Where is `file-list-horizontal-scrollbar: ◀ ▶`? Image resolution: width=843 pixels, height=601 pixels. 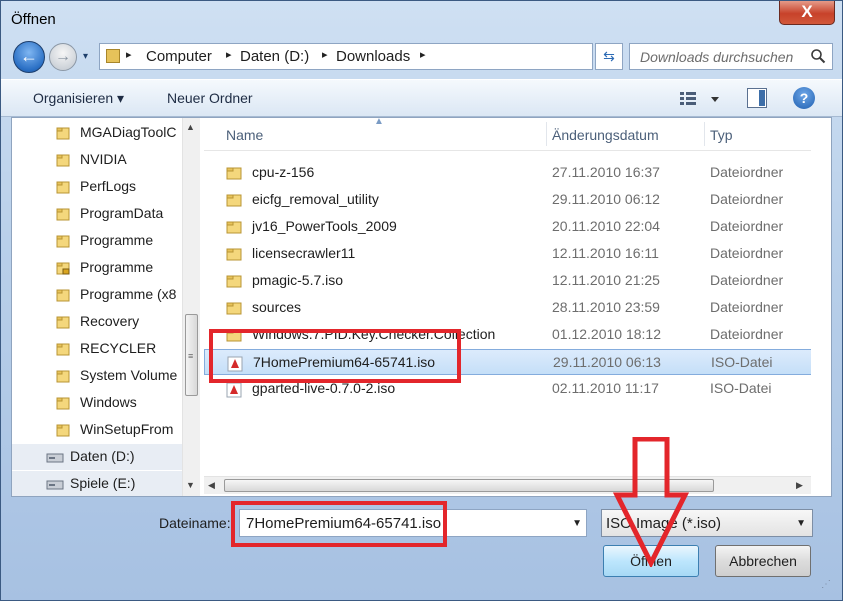
file-list-horizontal-scrollbar: ◀ ▶ is located at coordinates (507, 485).